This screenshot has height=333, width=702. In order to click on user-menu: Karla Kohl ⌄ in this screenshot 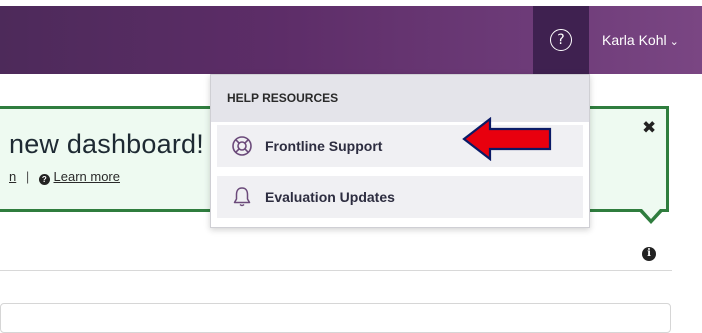, I will do `click(640, 40)`.